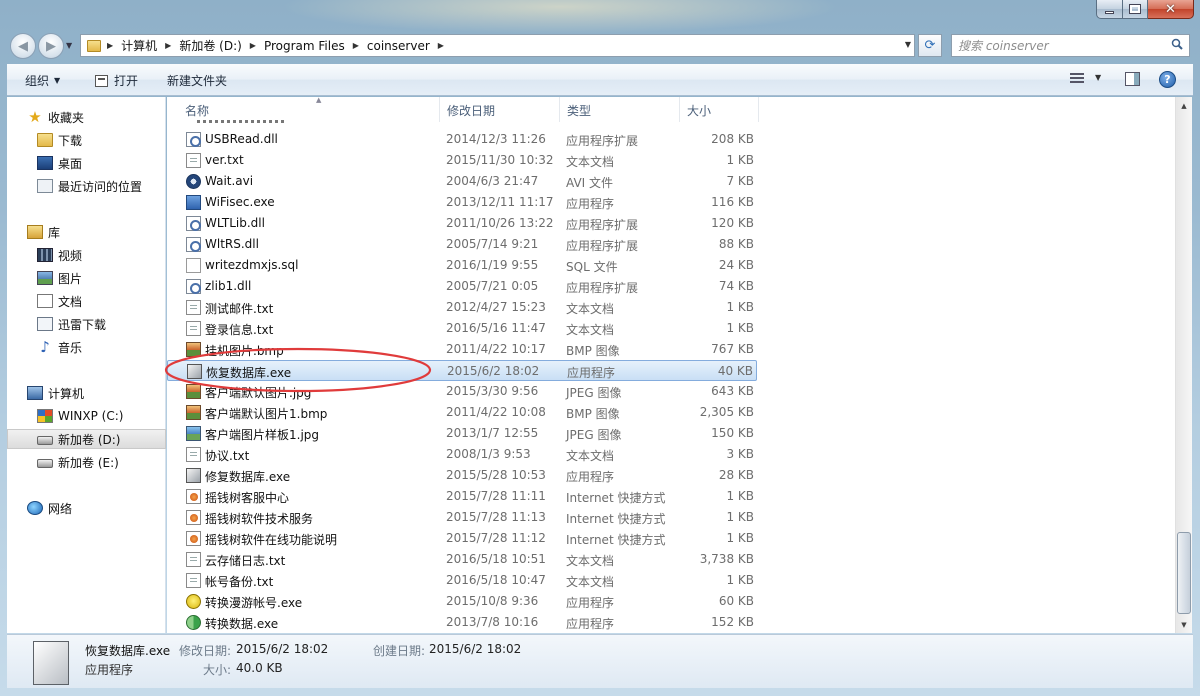  I want to click on nav-documents: 文档, so click(86, 301).